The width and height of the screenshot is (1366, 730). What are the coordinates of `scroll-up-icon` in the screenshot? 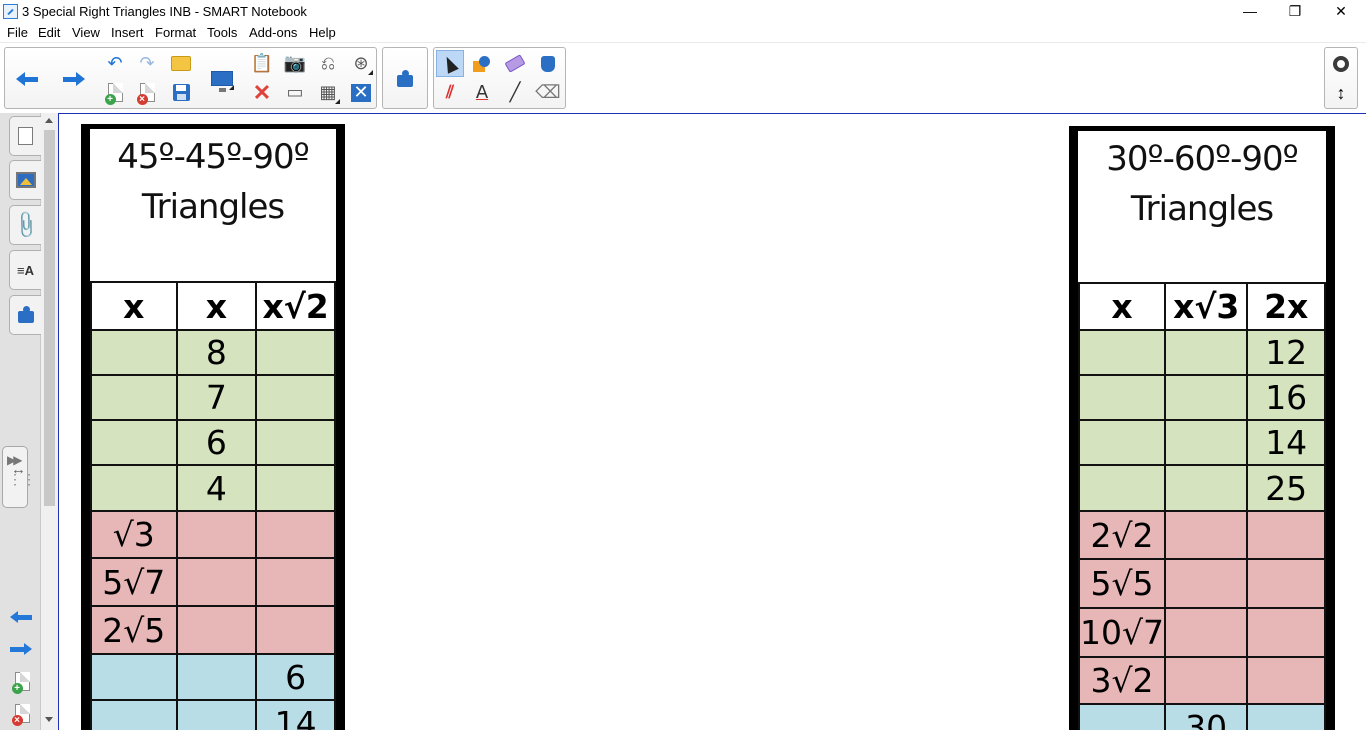 It's located at (49, 120).